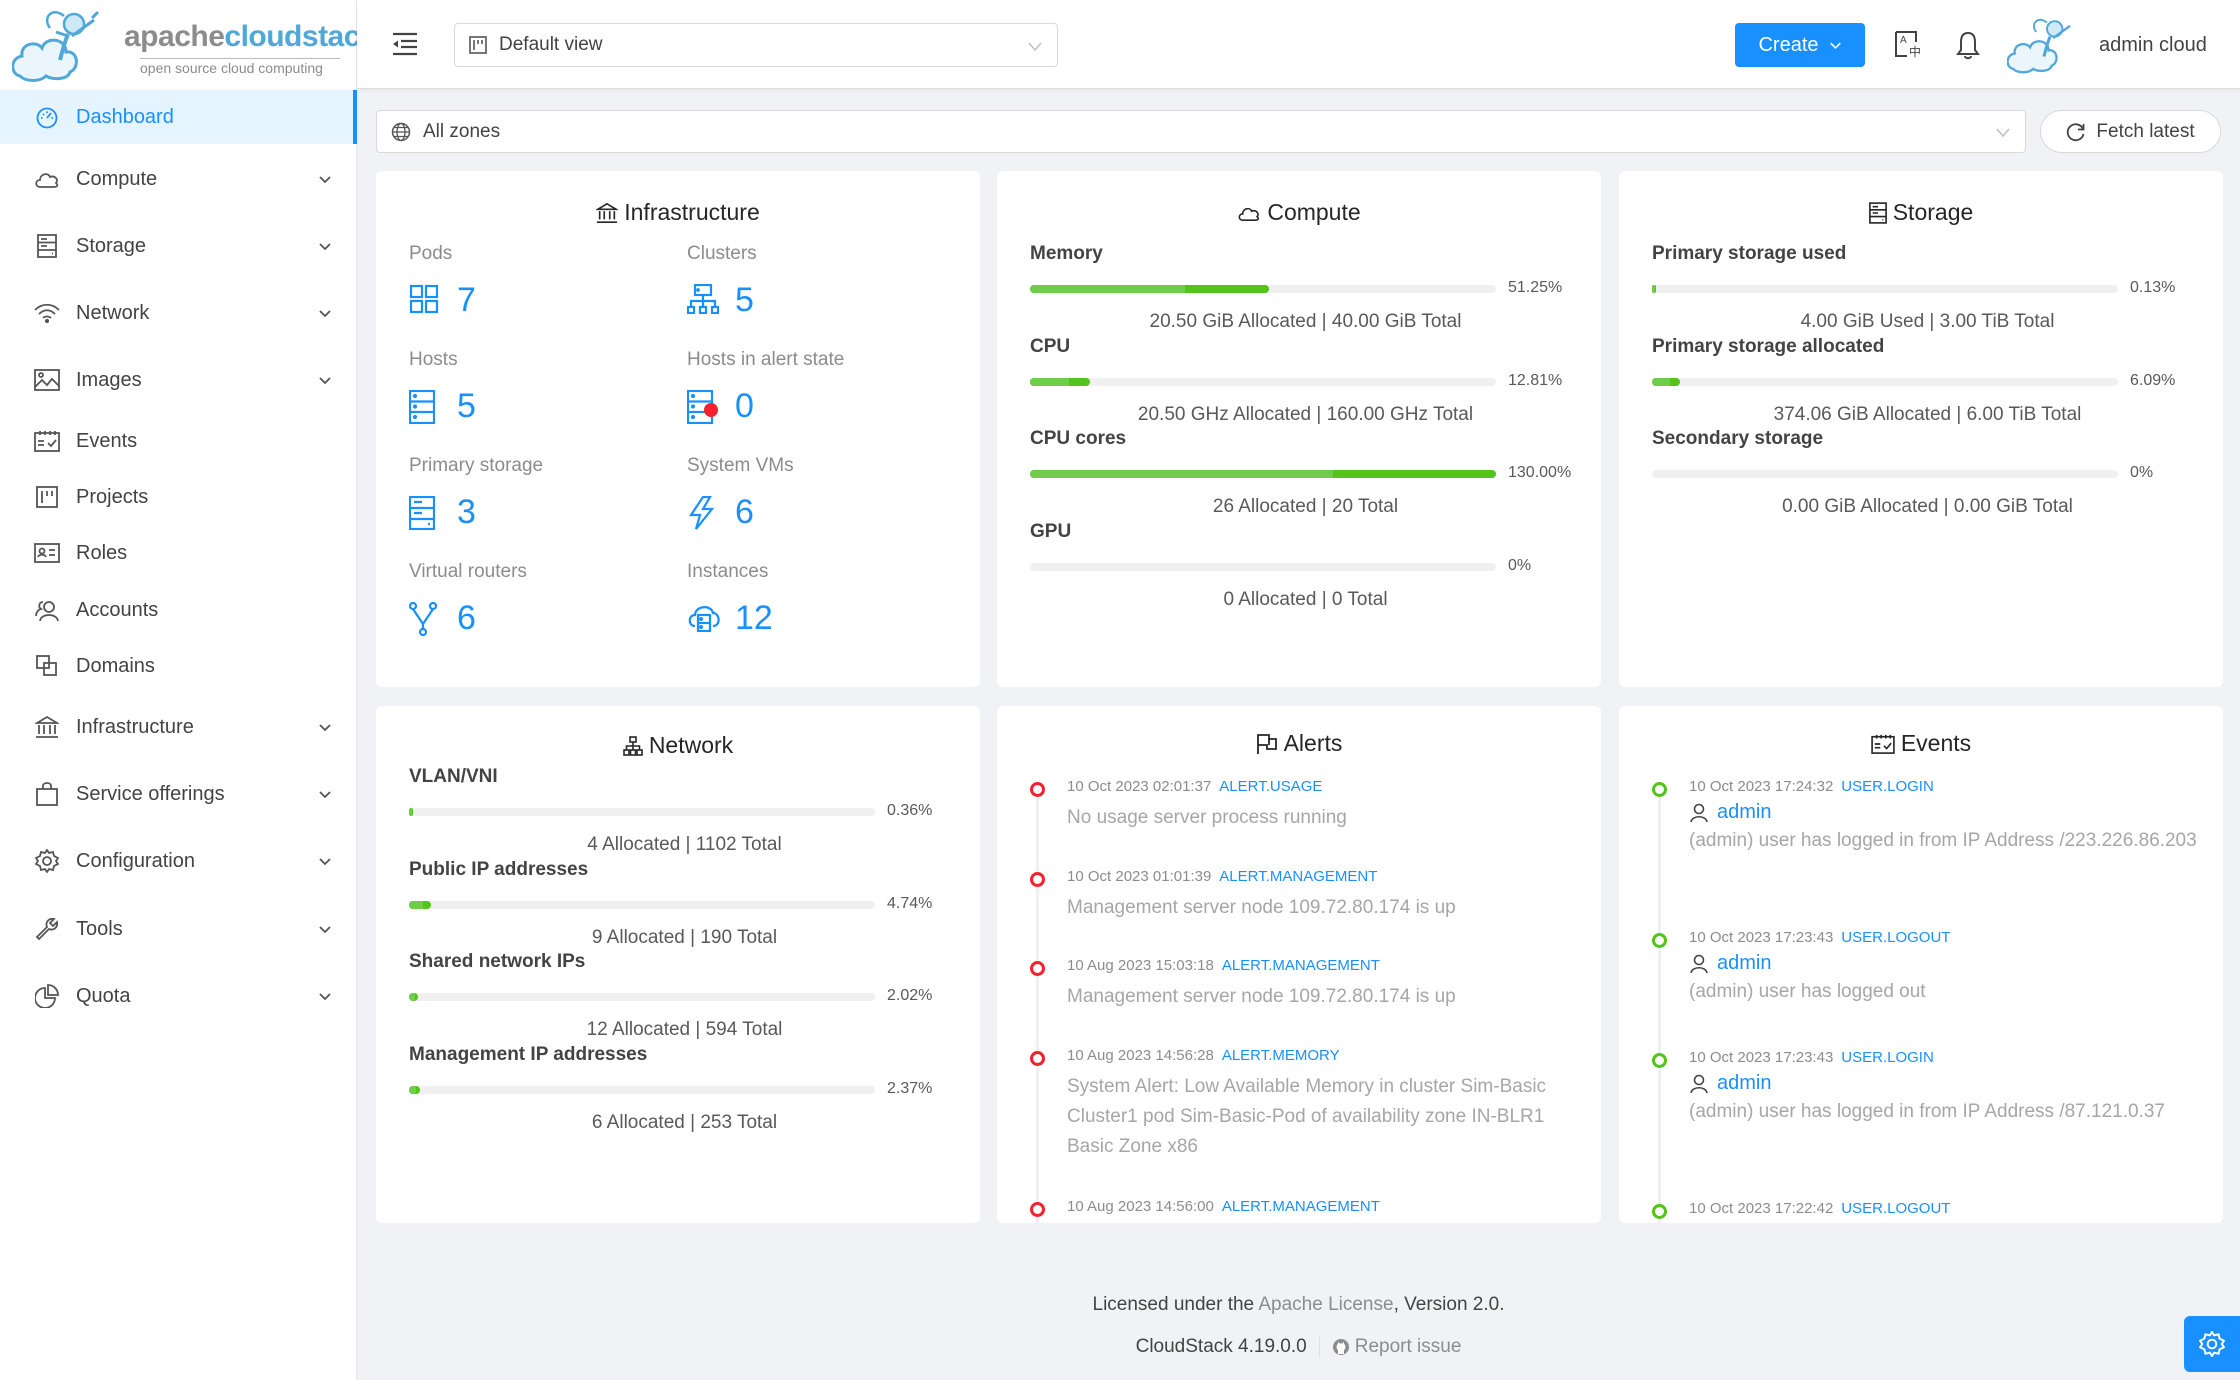 This screenshot has height=1380, width=2240. What do you see at coordinates (1927, 382) in the screenshot?
I see `progress-bar: 6.09%` at bounding box center [1927, 382].